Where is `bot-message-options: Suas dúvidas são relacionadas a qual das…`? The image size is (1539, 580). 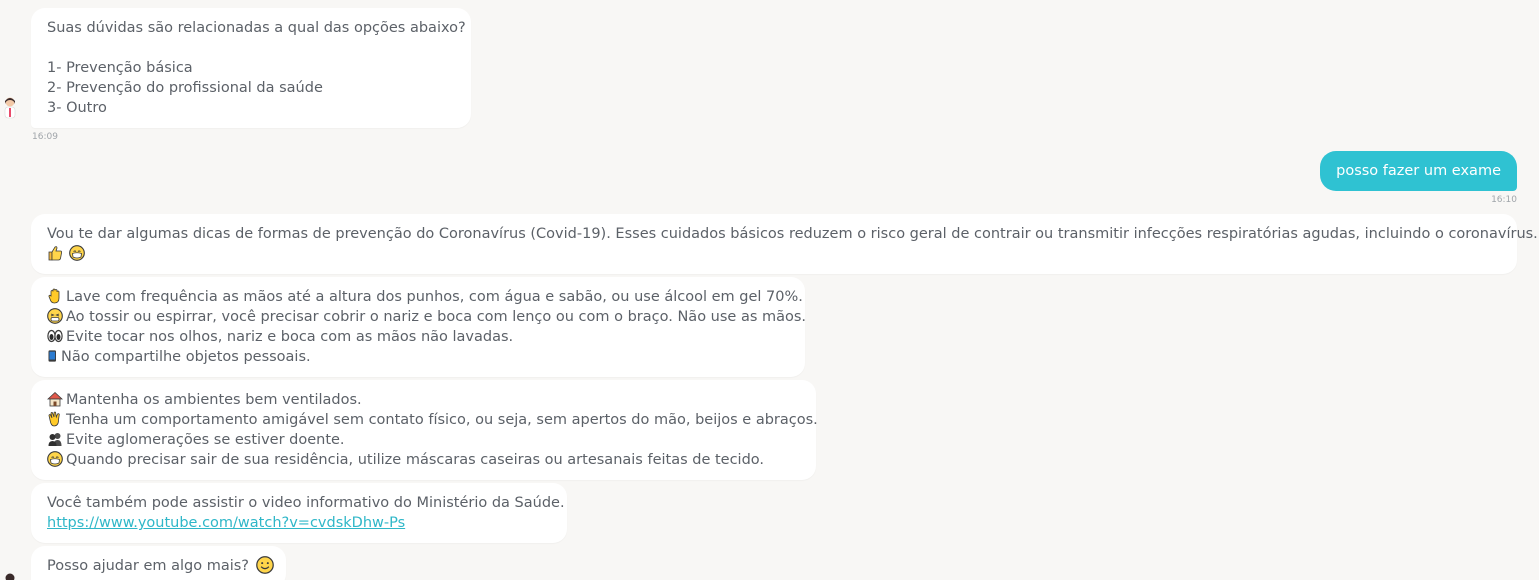 bot-message-options: Suas dúvidas são relacionadas a qual das… is located at coordinates (251, 68).